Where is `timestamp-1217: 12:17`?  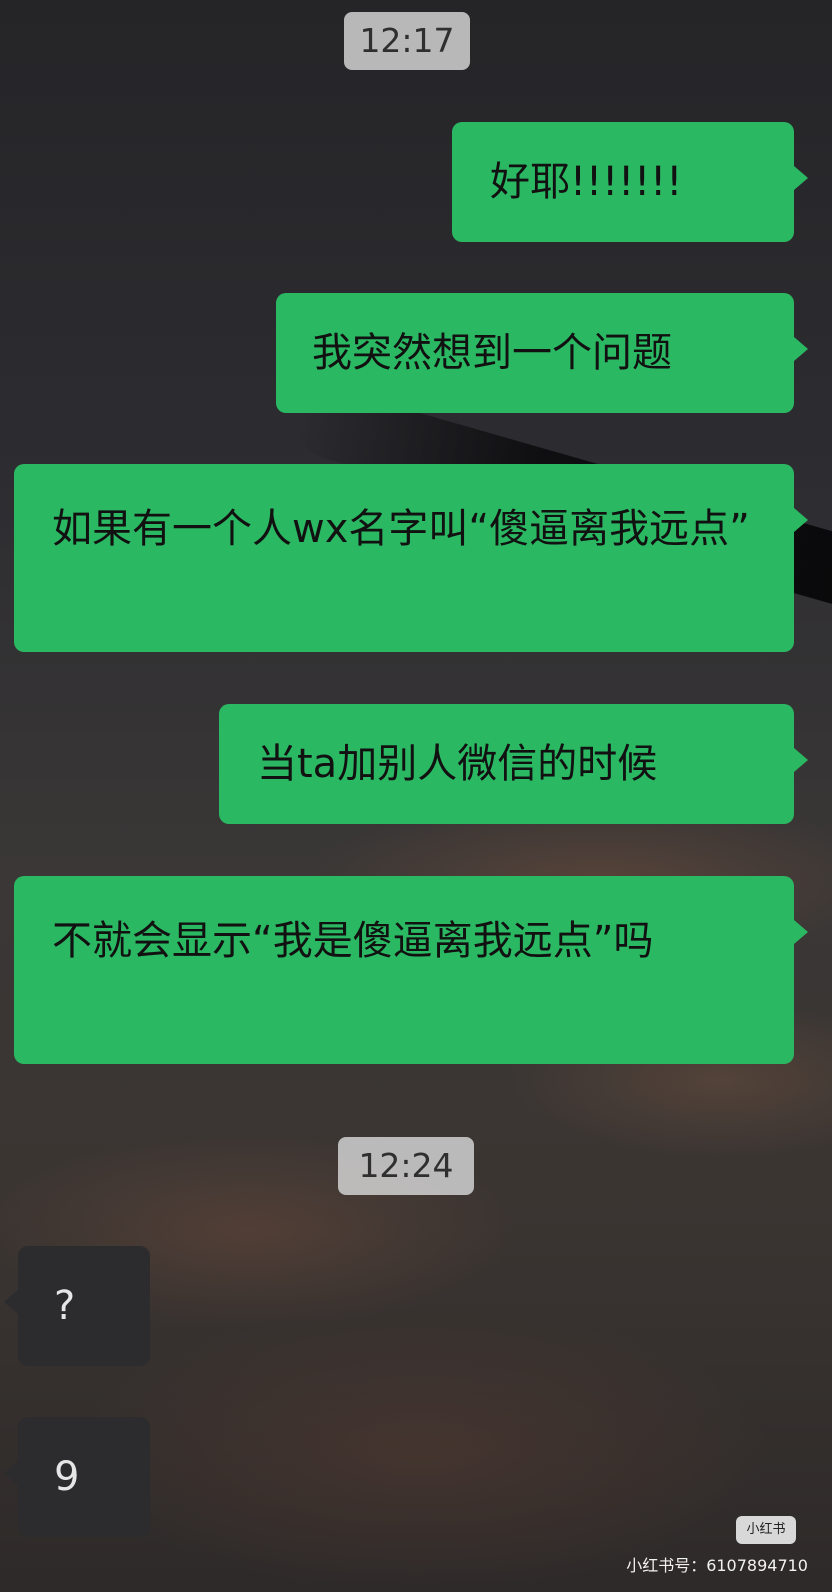
timestamp-1217: 12:17 is located at coordinates (407, 41).